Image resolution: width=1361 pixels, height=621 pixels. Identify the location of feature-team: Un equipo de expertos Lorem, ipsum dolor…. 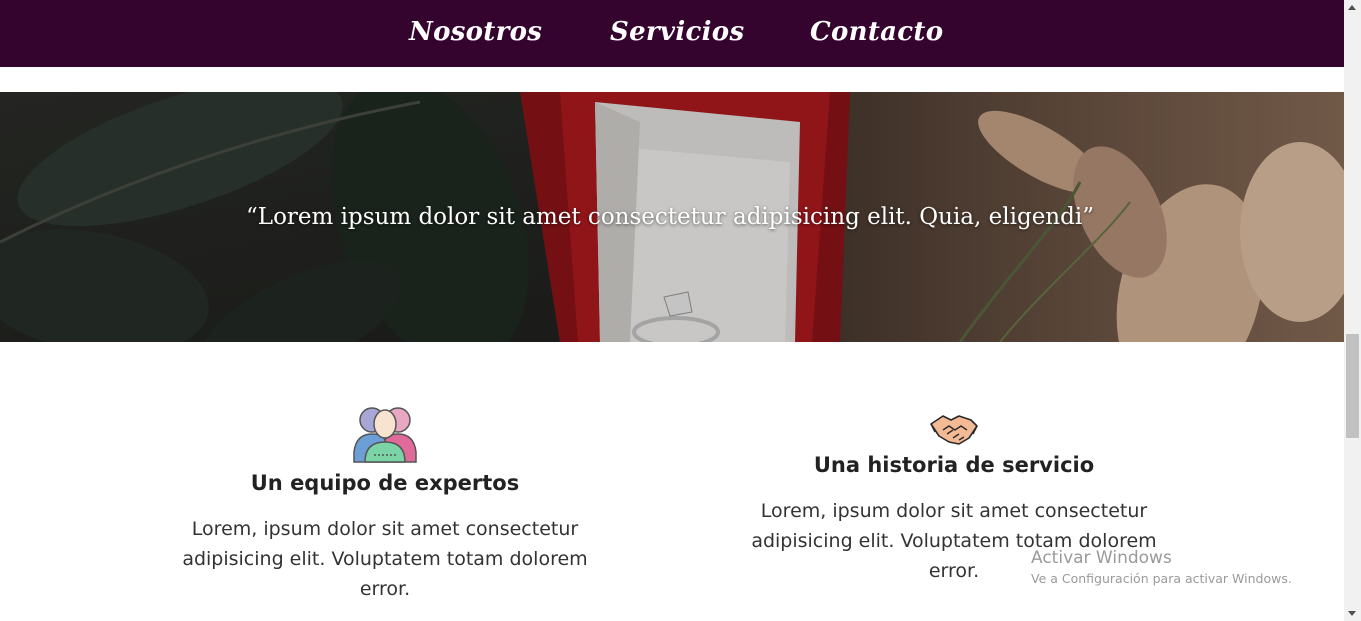
(385, 504).